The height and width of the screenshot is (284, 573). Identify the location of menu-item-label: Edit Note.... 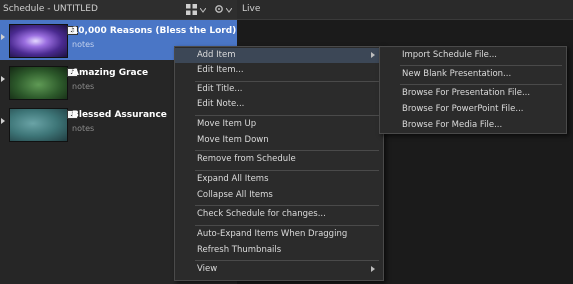
(221, 104).